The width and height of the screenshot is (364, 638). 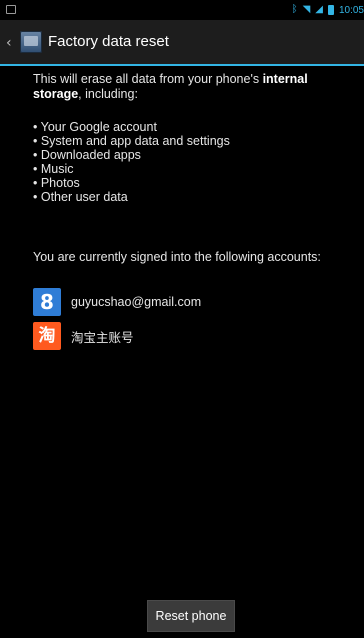 I want to click on action-bar: ‹ Factory data reset, so click(x=182, y=43).